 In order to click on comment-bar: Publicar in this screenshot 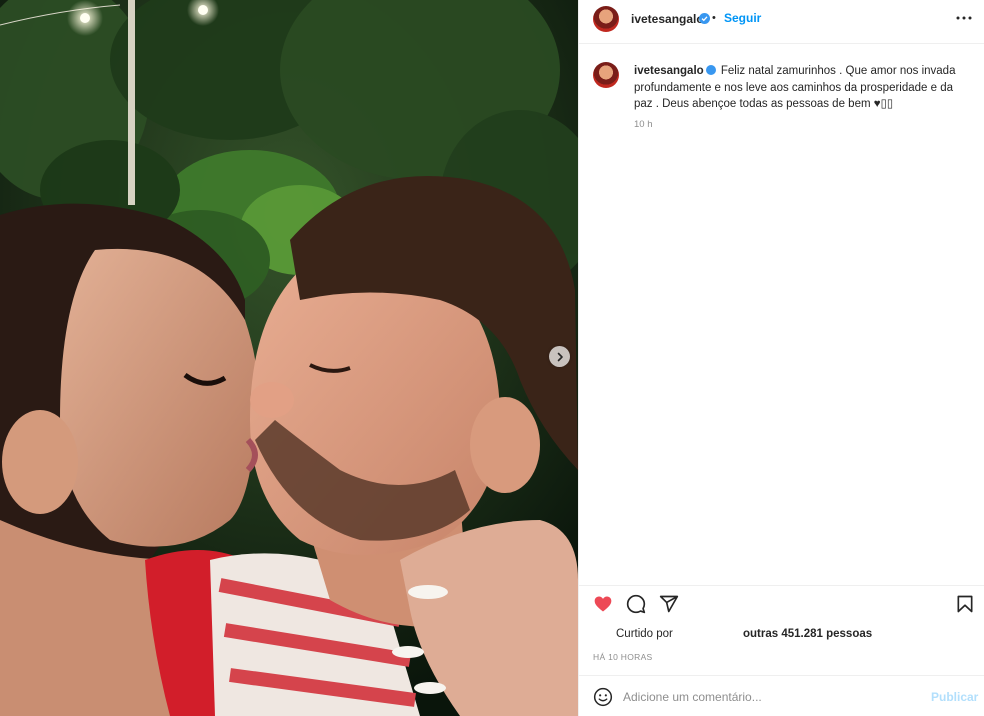, I will do `click(781, 695)`.